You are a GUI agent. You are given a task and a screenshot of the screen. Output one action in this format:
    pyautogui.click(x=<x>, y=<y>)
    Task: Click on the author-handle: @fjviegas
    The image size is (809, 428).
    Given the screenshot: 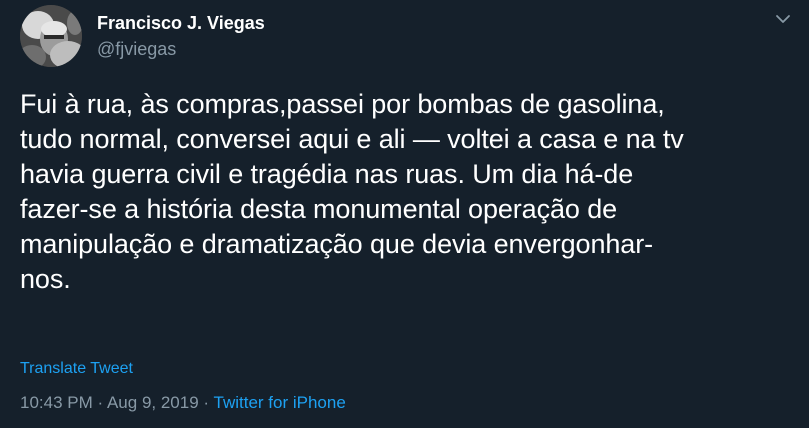 What is the action you would take?
    pyautogui.click(x=136, y=49)
    